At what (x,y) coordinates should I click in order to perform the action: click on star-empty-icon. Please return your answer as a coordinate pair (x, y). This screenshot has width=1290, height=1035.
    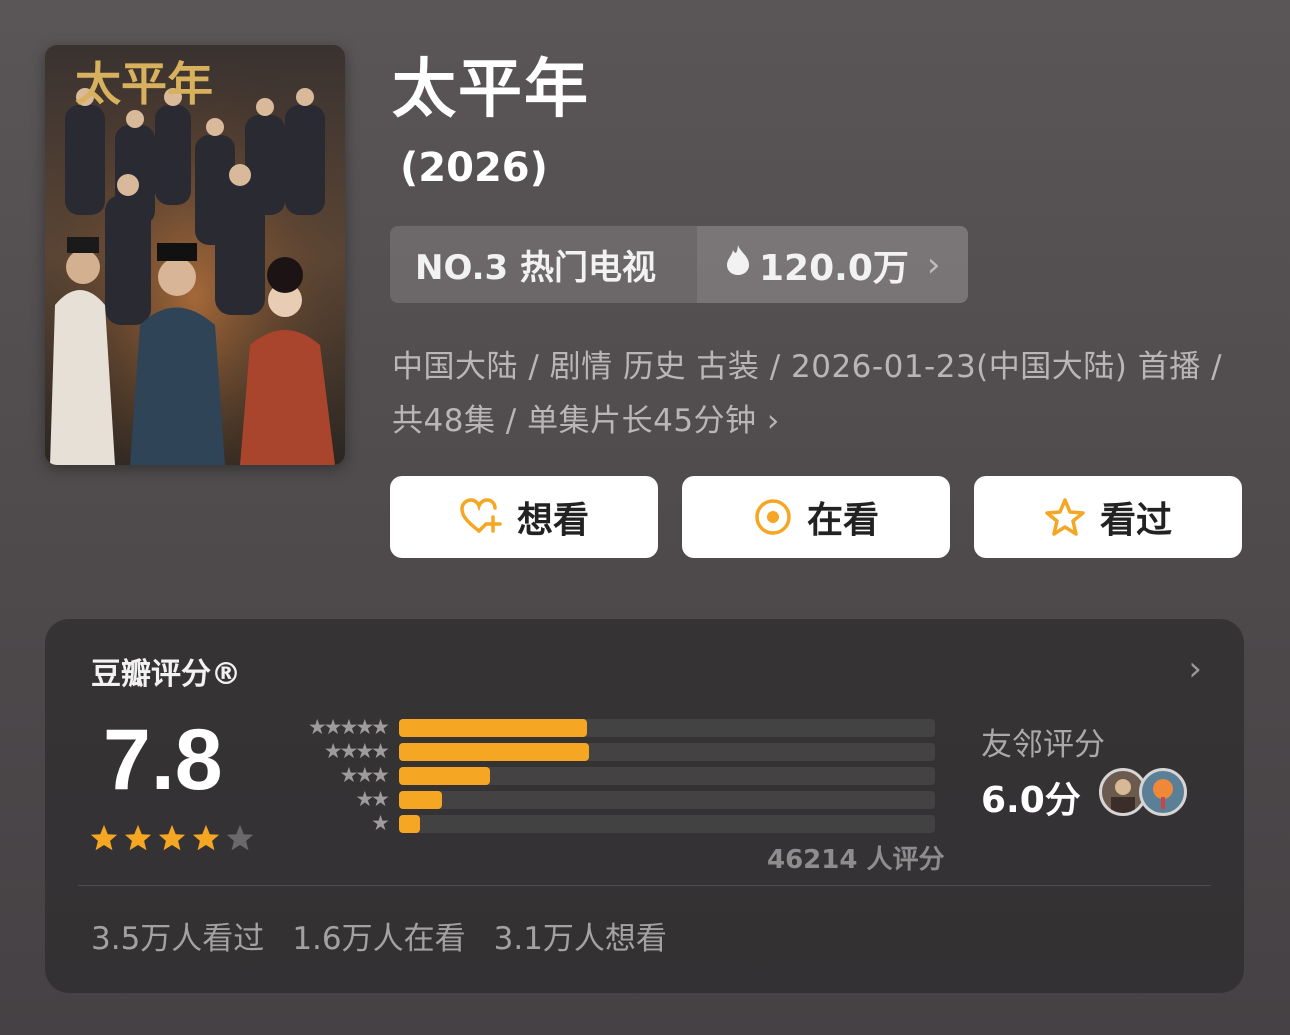
    Looking at the image, I should click on (240, 837).